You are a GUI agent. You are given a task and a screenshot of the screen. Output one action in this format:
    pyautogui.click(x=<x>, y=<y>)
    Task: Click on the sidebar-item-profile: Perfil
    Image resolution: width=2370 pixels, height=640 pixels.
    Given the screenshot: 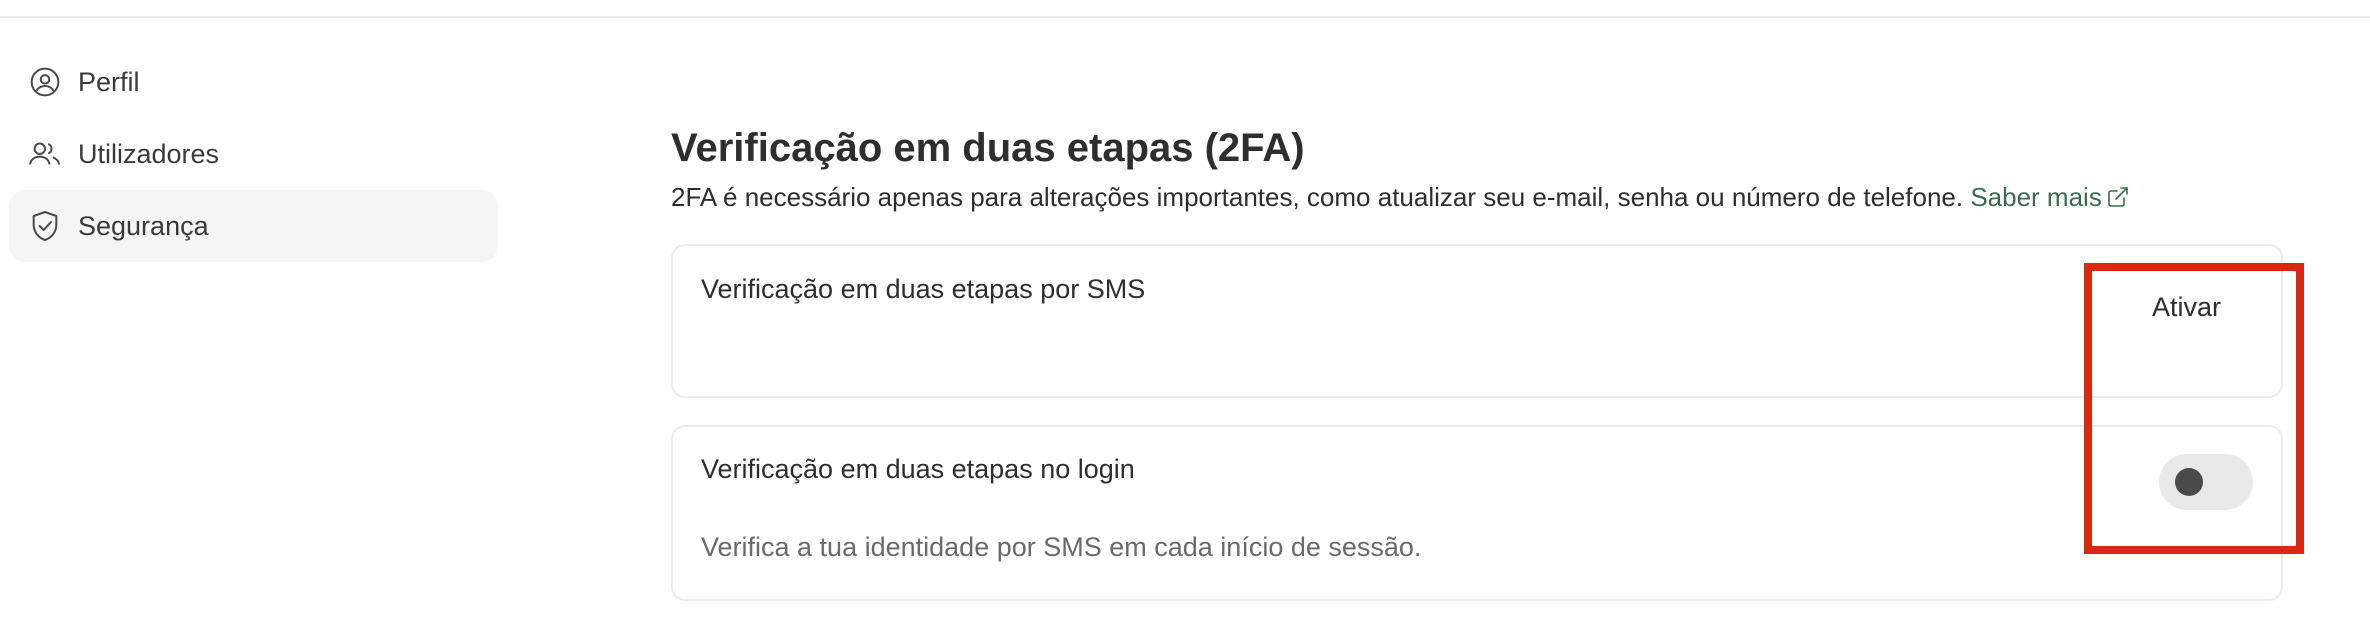 What is the action you would take?
    pyautogui.click(x=253, y=82)
    